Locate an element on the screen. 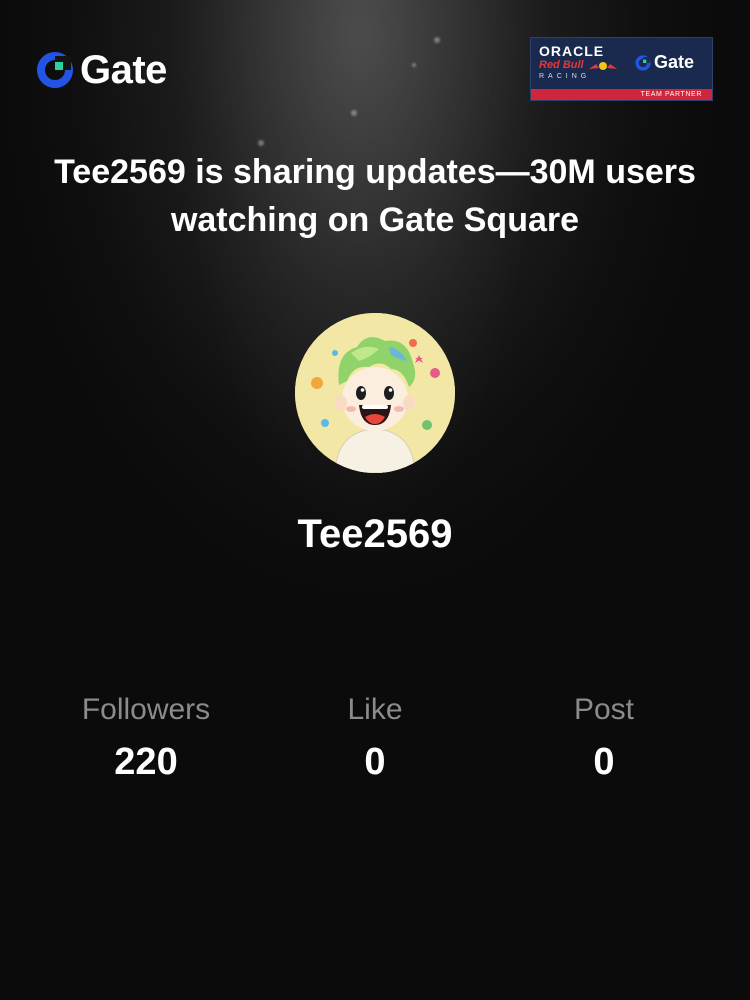  redbull-bulls-icon is located at coordinates (602, 65).